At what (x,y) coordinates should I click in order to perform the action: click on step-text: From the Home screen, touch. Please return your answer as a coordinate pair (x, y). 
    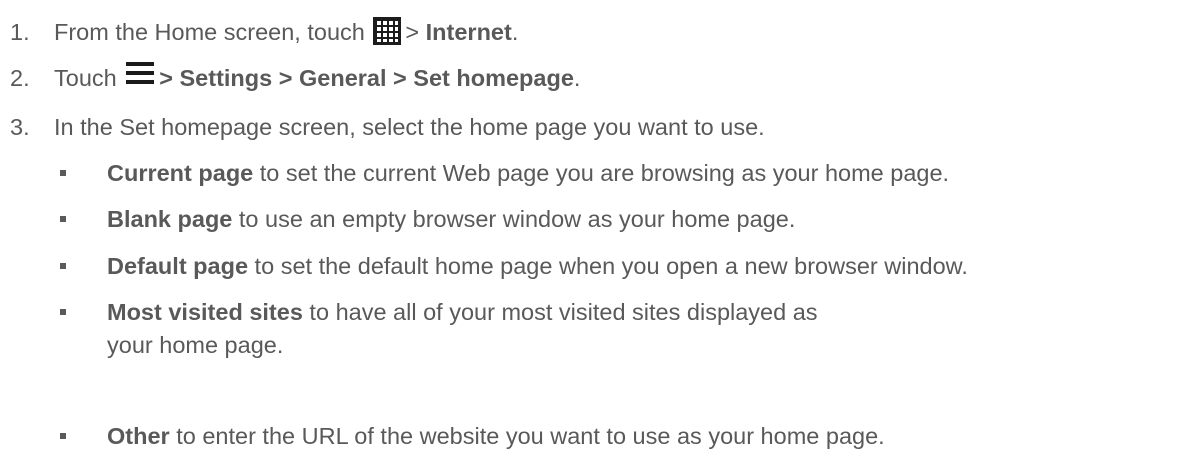
    Looking at the image, I should click on (209, 32).